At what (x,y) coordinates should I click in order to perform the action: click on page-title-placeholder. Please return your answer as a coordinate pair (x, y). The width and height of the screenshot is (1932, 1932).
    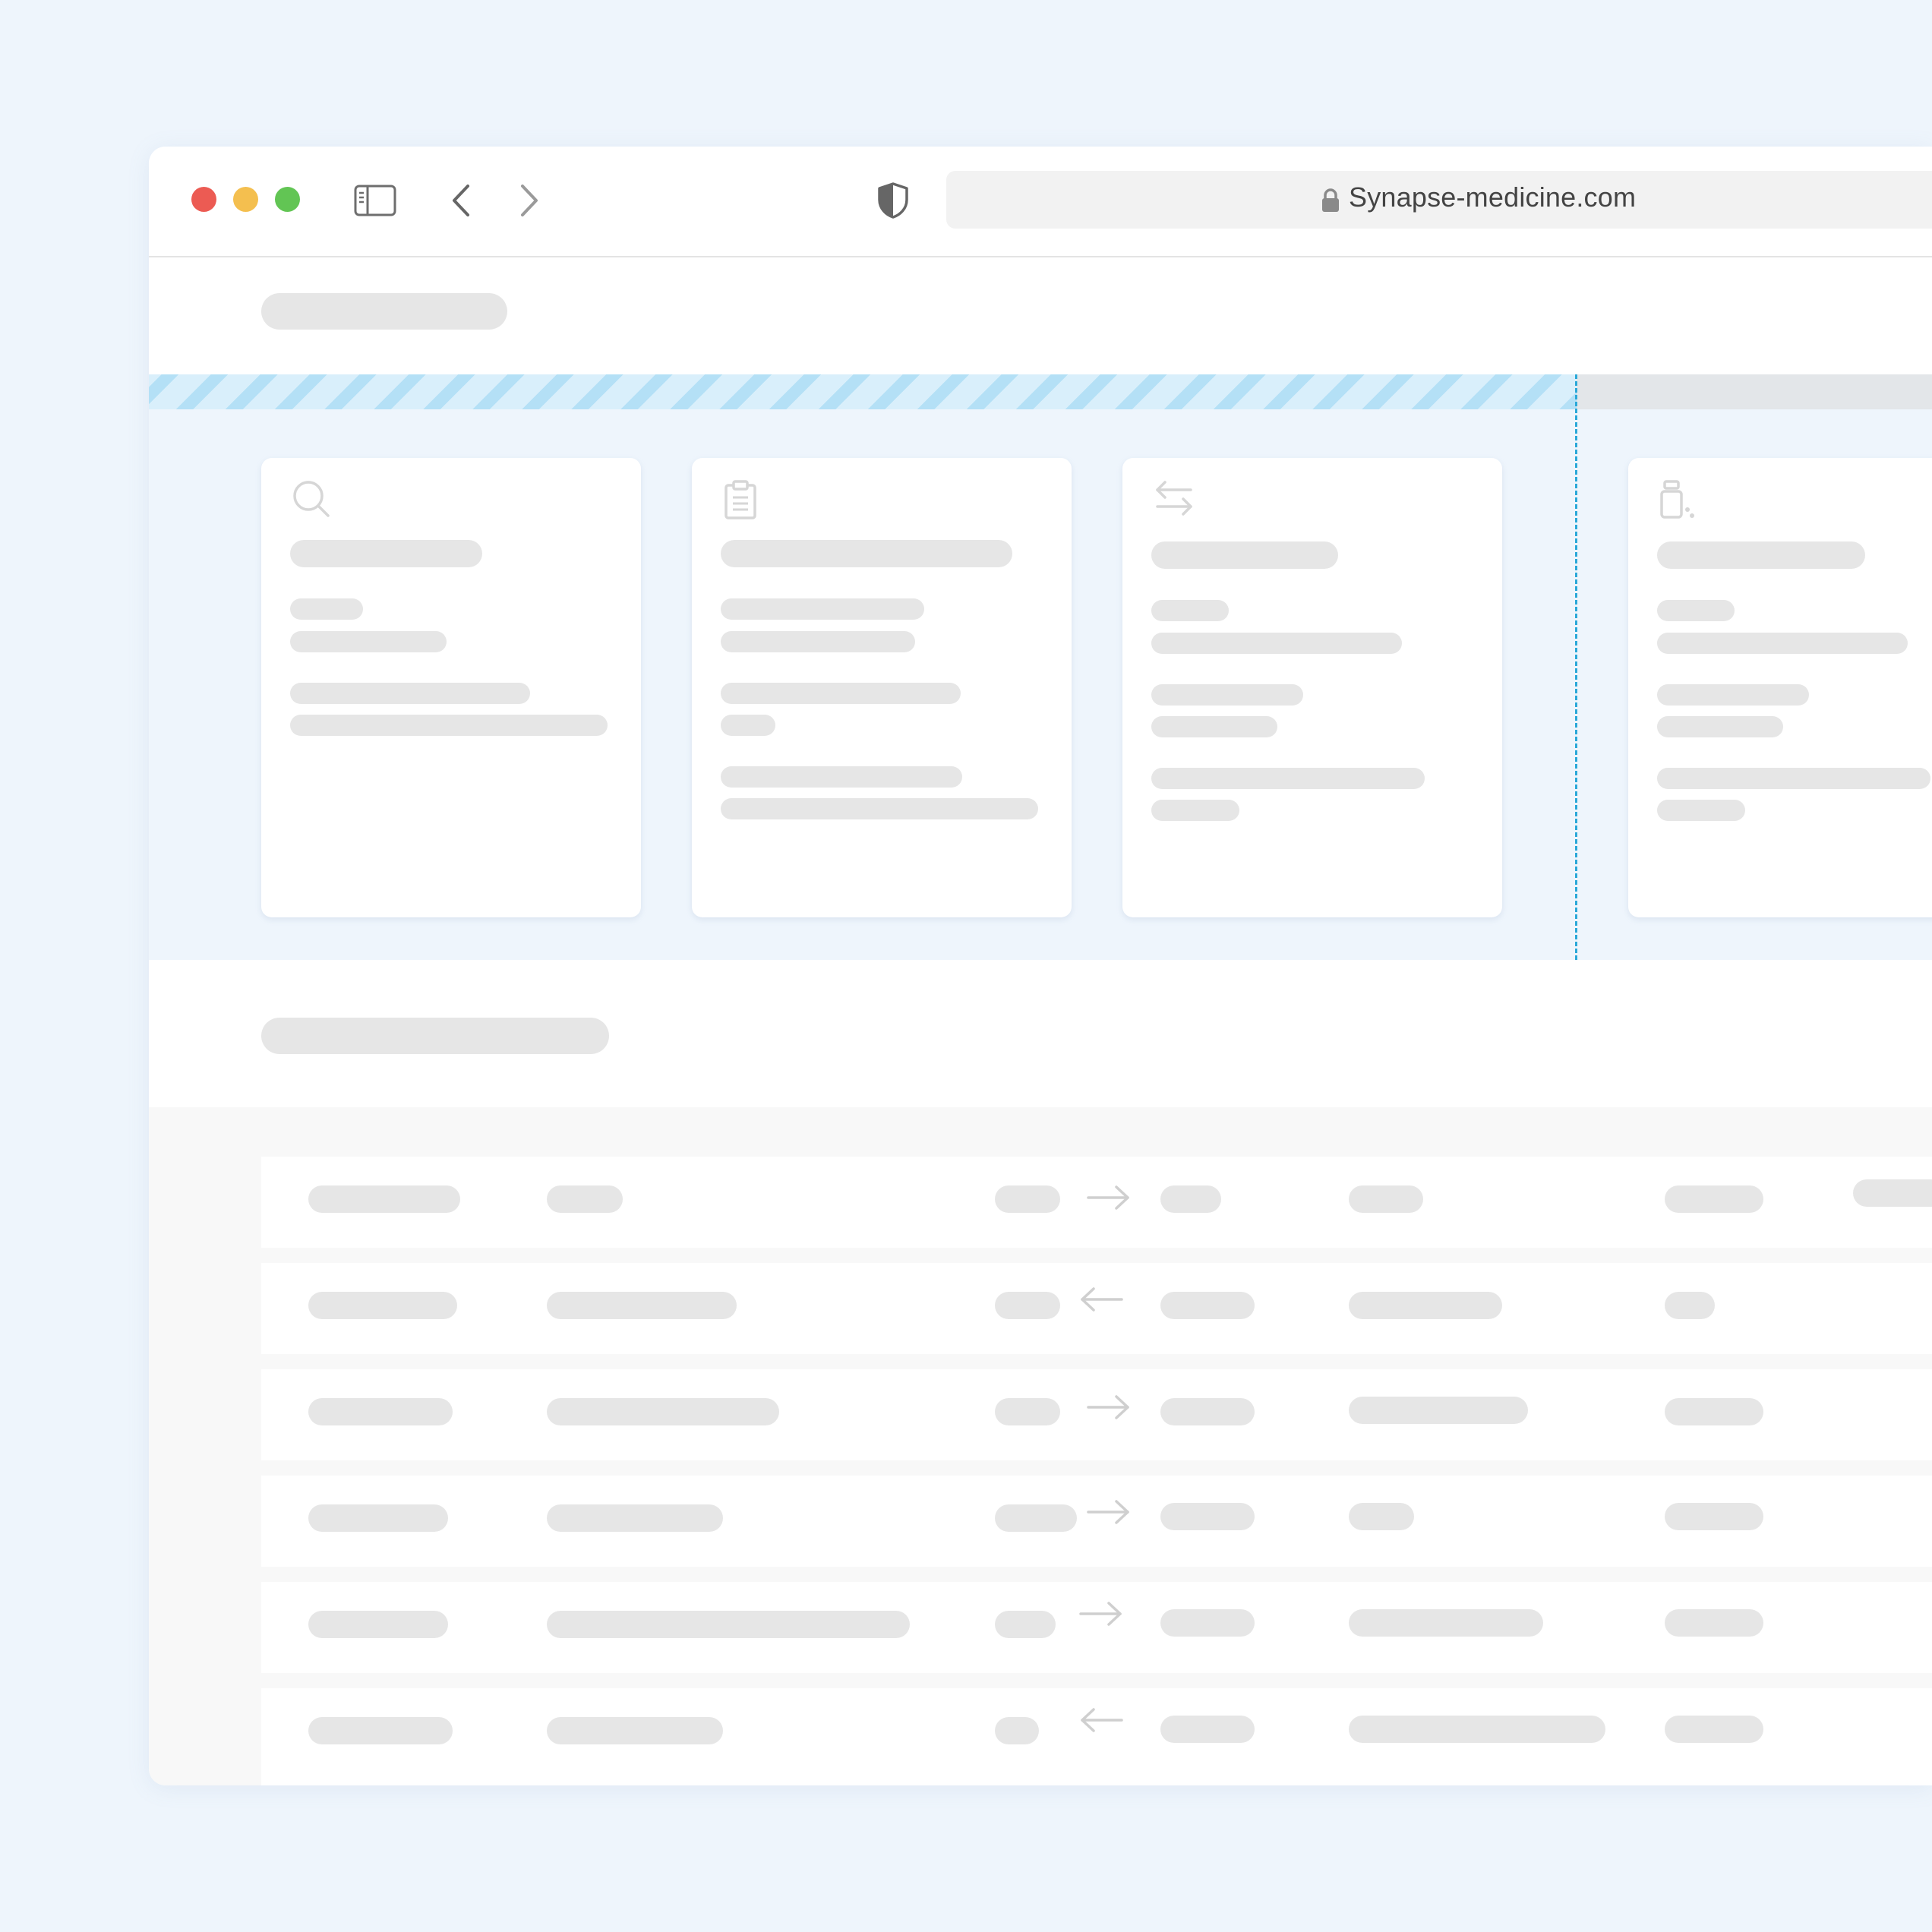
    Looking at the image, I should click on (384, 311).